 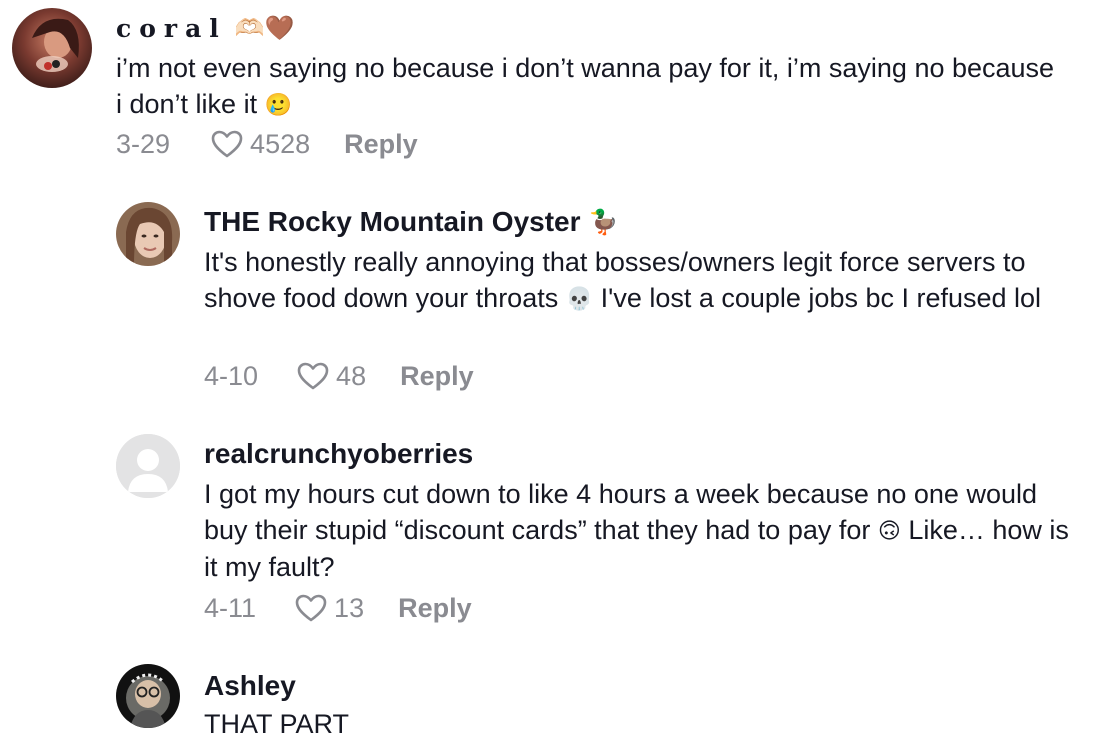 What do you see at coordinates (331, 376) in the screenshot?
I see `like-button: 48` at bounding box center [331, 376].